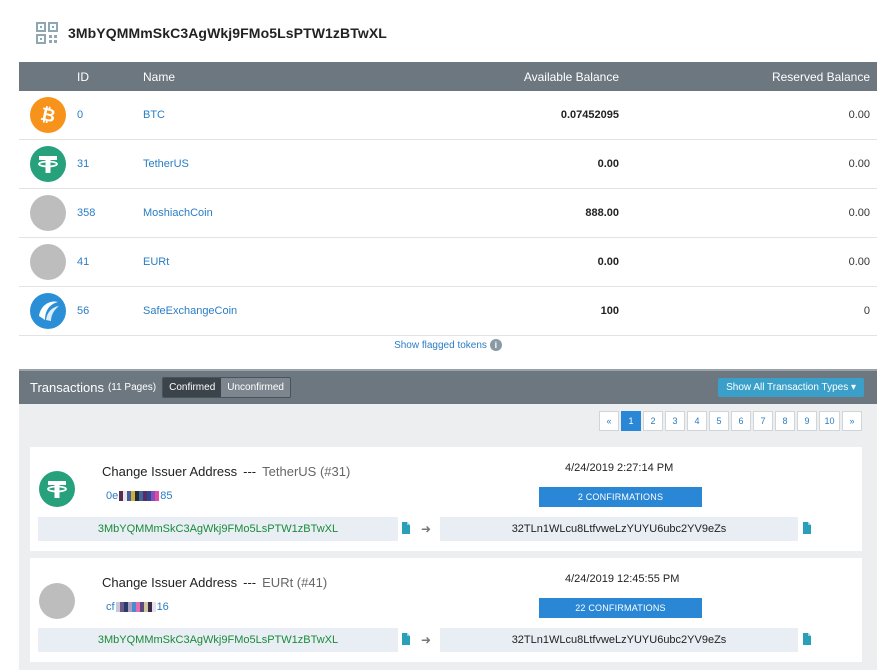  Describe the element at coordinates (609, 421) in the screenshot. I see `pager-prev: «` at that location.